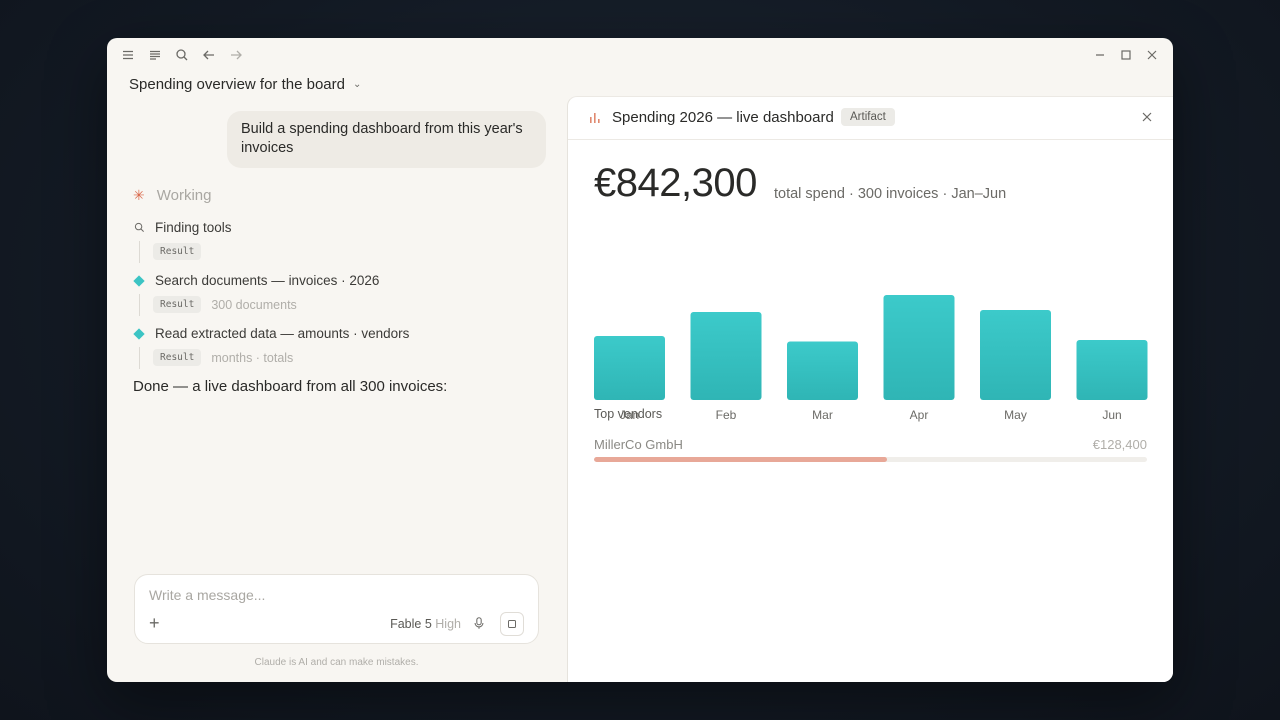 This screenshot has width=1280, height=720. Describe the element at coordinates (480, 624) in the screenshot. I see `microphone-icon` at that location.